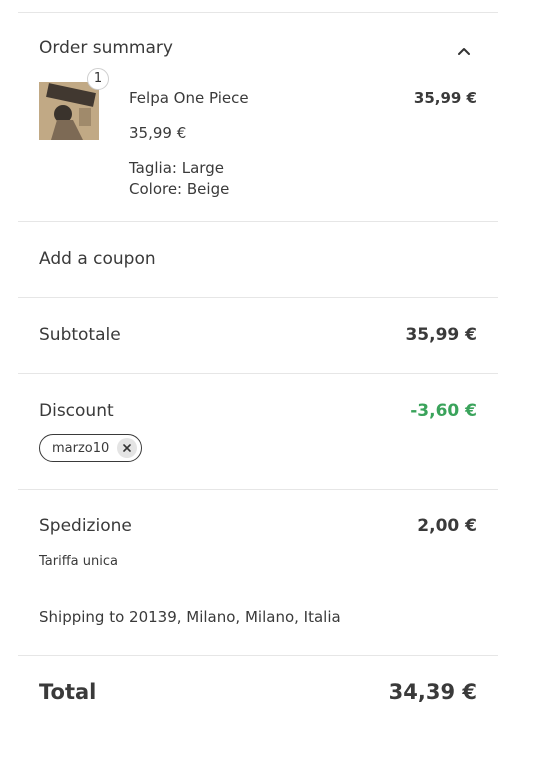 Image resolution: width=548 pixels, height=767 pixels. I want to click on product-unit-price: 35,99 €, so click(158, 133).